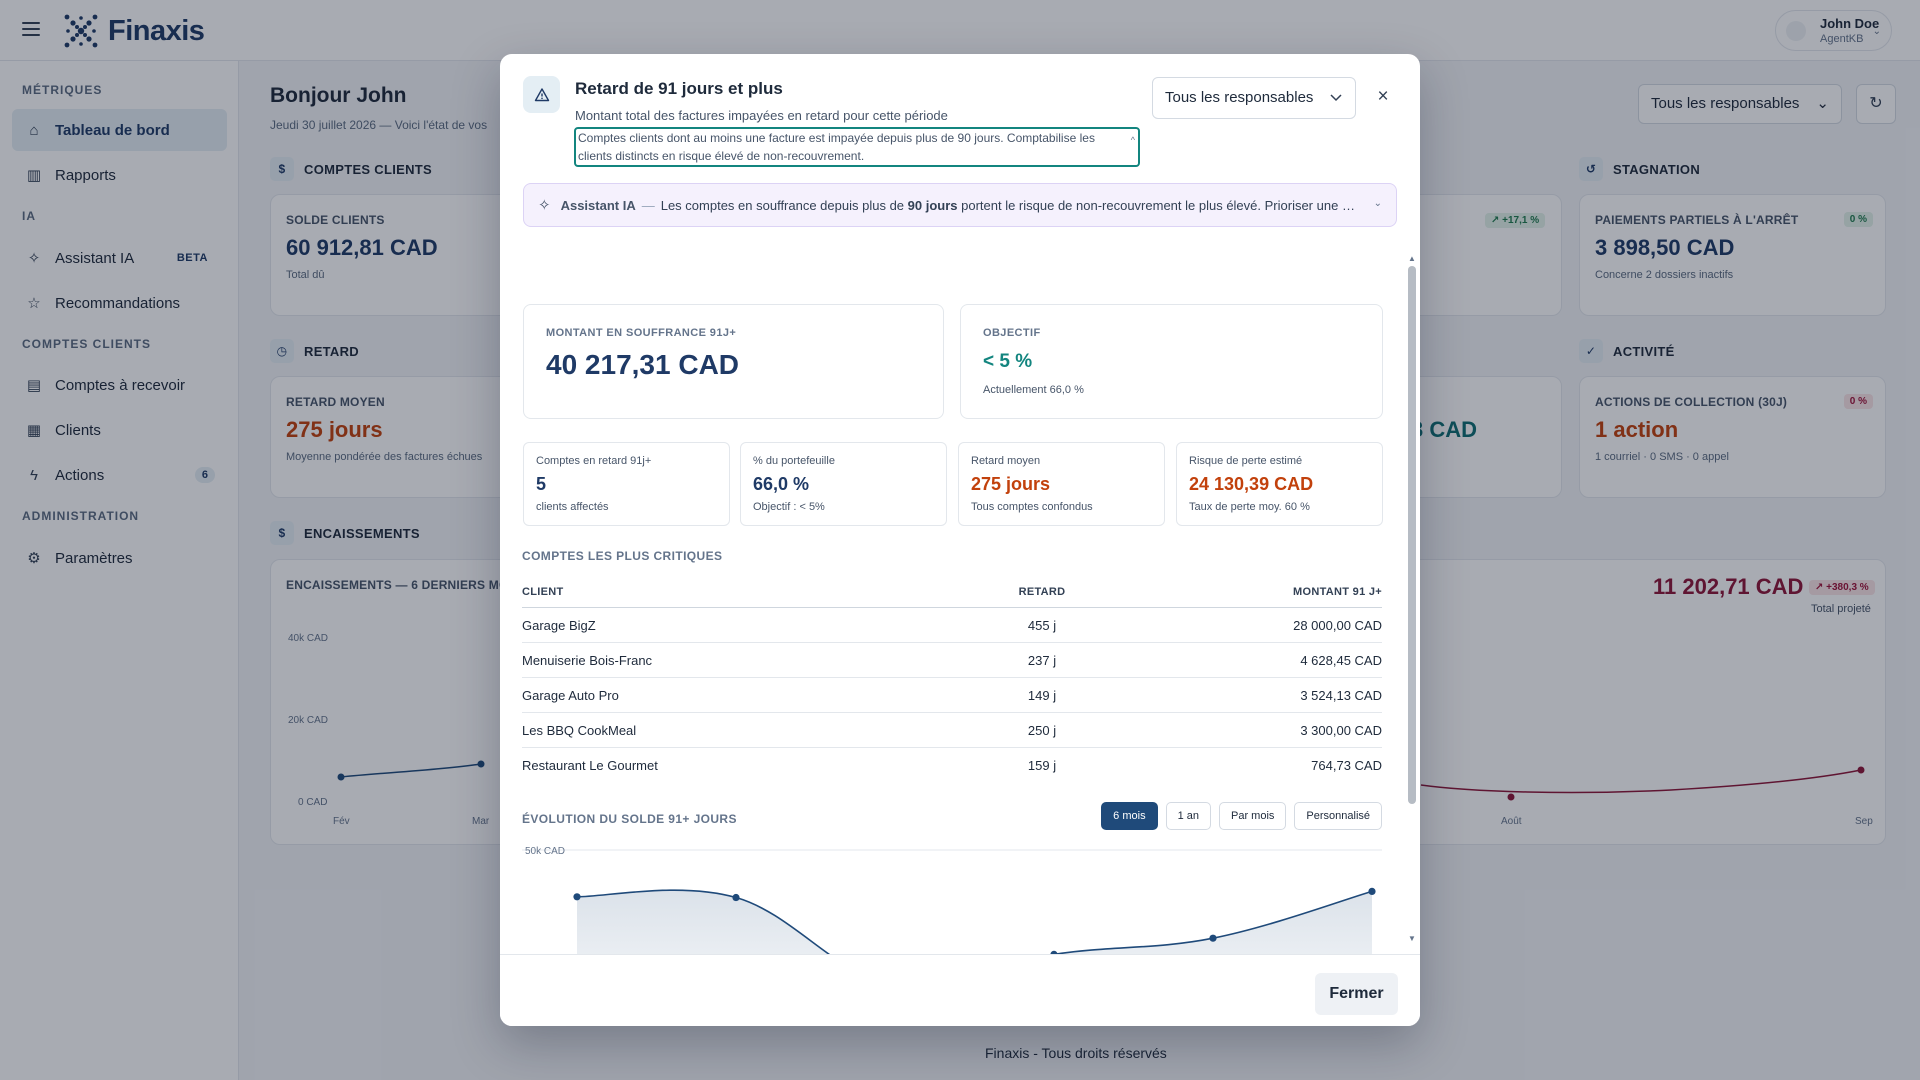  I want to click on objective-value: < 5 %, so click(1008, 361).